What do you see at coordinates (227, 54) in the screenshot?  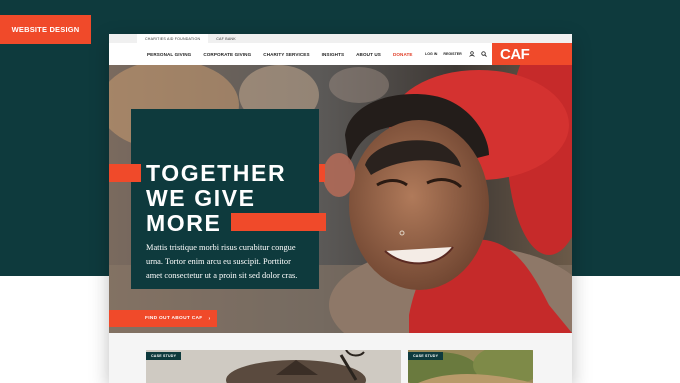 I see `nav-corporate-giving: CORPORATE GIVING` at bounding box center [227, 54].